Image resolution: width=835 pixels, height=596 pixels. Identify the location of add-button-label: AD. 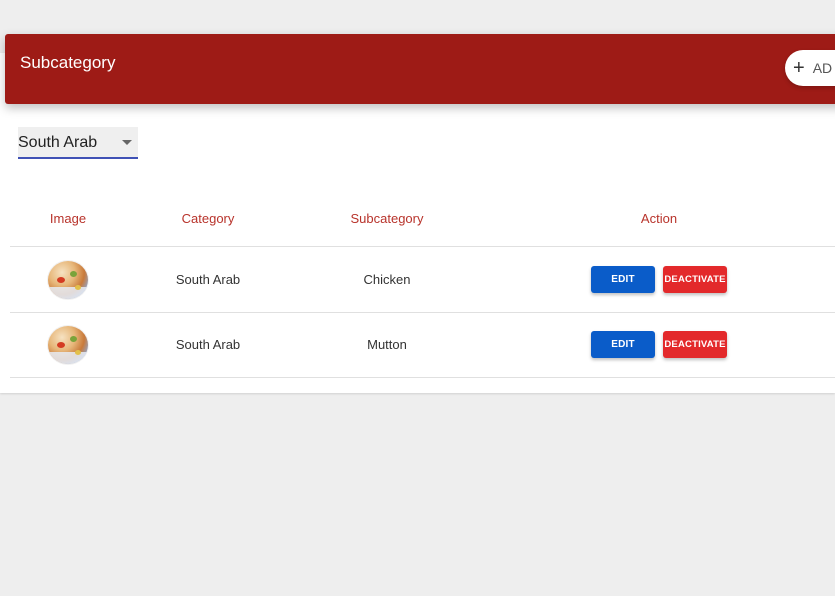
(822, 68).